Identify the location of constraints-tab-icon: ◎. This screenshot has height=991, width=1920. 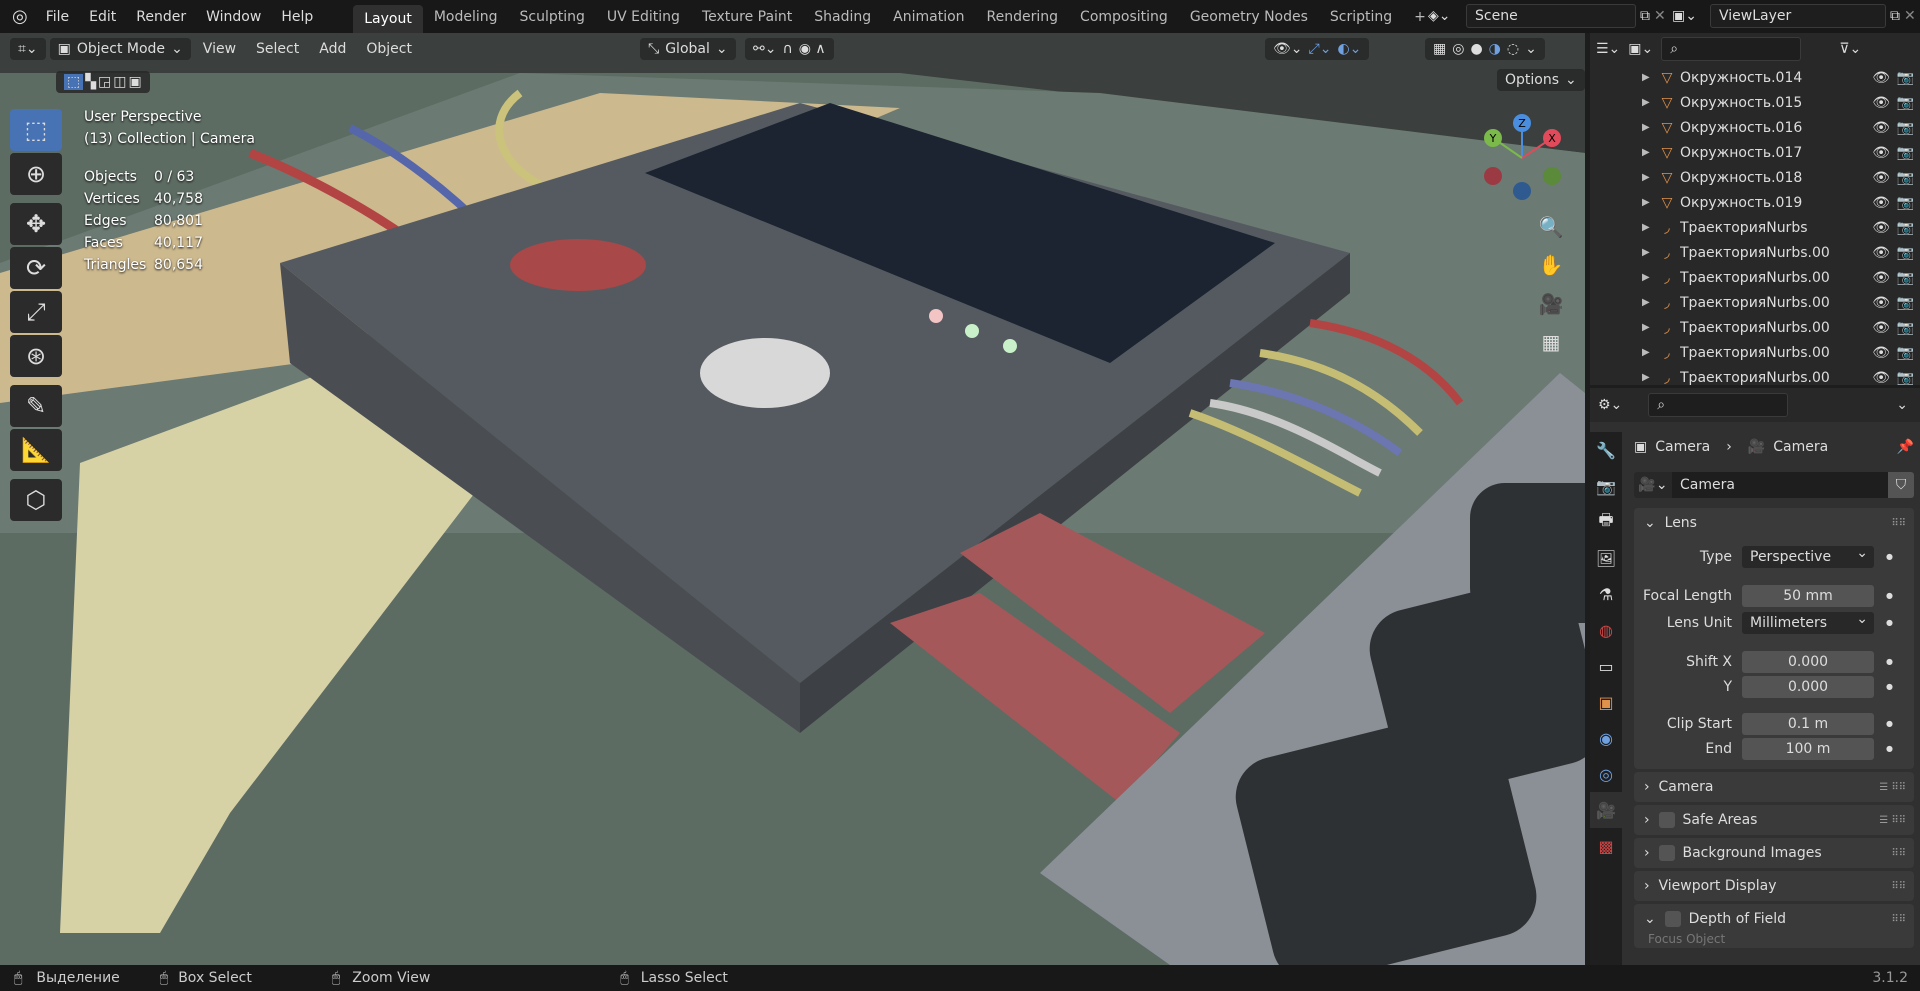
(1606, 774).